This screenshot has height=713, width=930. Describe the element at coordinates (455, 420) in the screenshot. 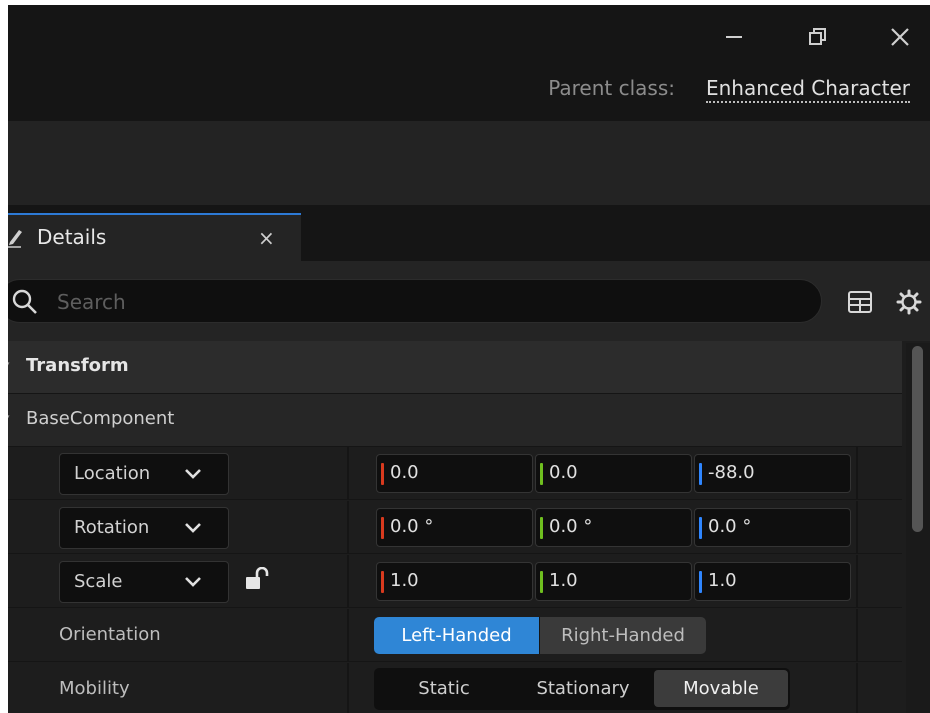

I see `section-base-component: ▾ BaseComponent` at that location.